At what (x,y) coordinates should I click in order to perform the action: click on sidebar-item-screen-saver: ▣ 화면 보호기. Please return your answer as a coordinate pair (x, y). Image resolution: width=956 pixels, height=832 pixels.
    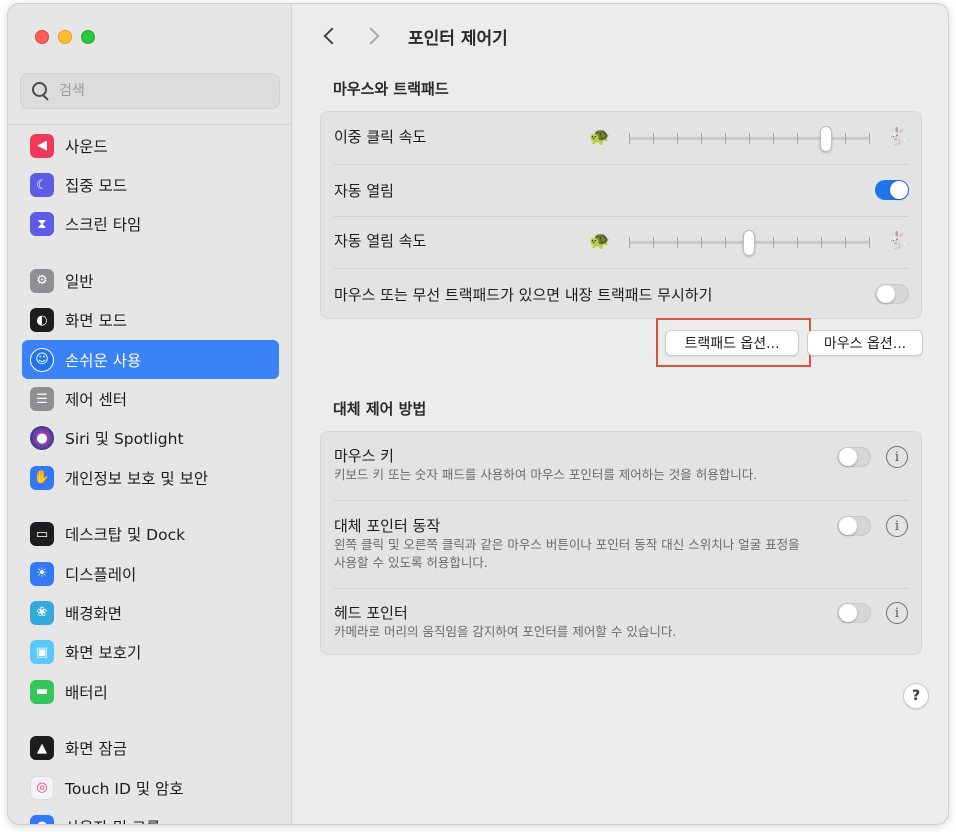
    Looking at the image, I should click on (150, 652).